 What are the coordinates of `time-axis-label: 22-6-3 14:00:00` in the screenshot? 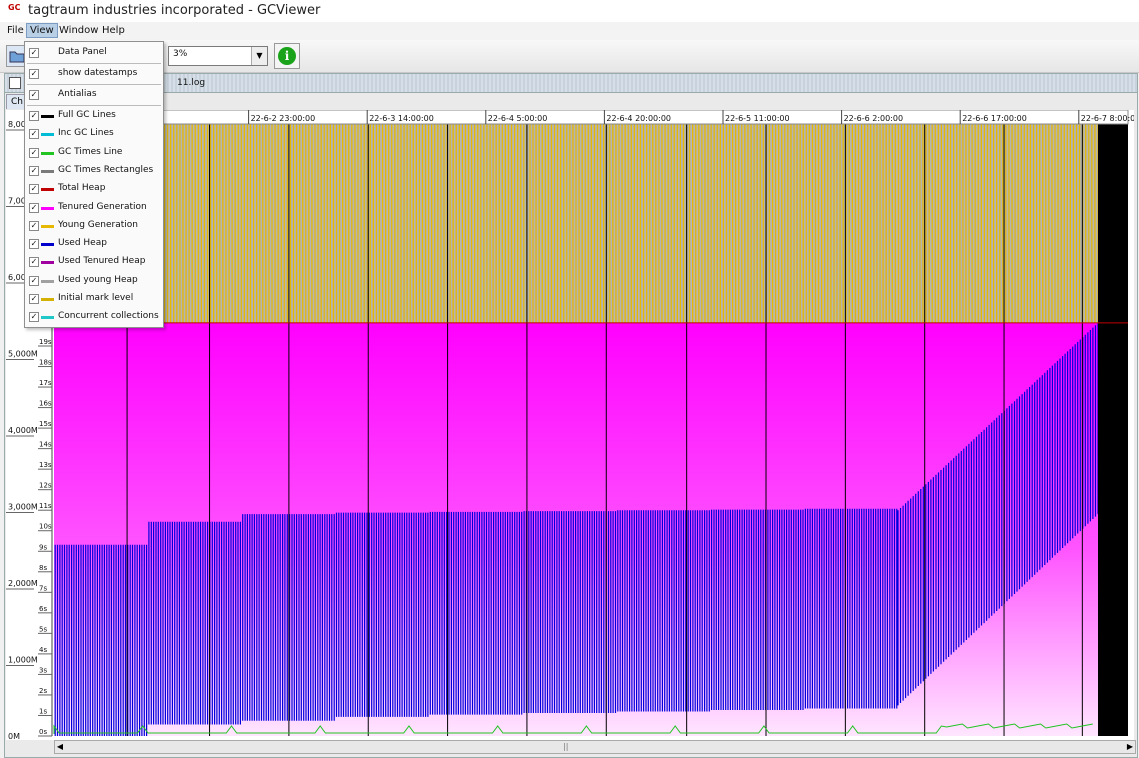 It's located at (401, 118).